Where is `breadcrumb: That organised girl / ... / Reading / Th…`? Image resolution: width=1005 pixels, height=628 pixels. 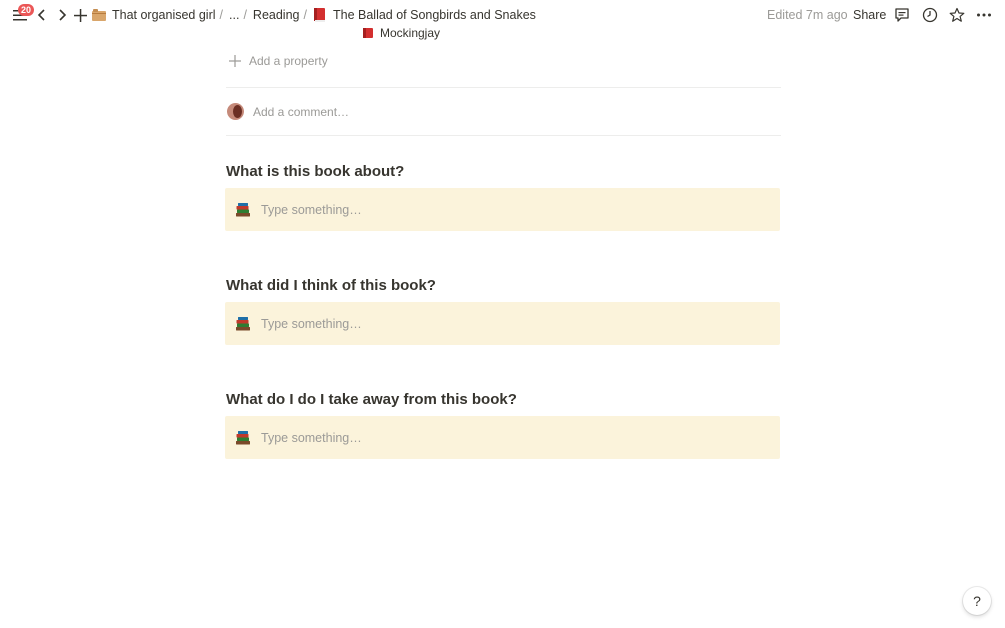 breadcrumb: That organised girl / ... / Reading / Th… is located at coordinates (314, 15).